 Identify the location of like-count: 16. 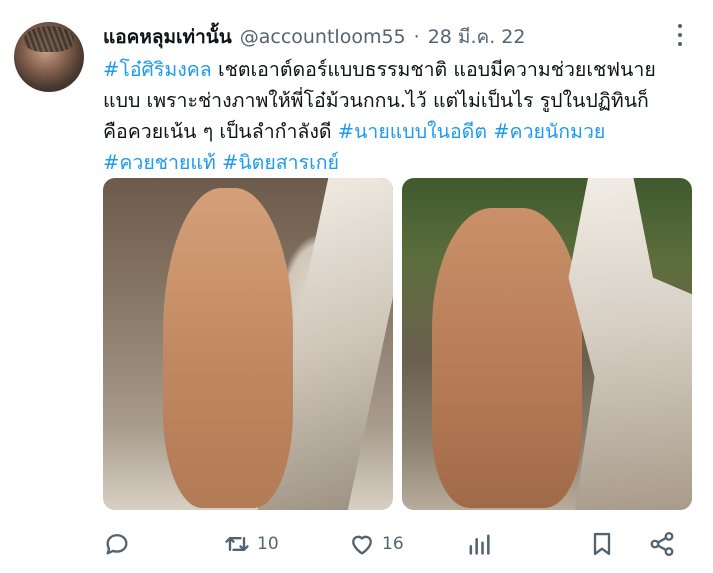
(393, 544).